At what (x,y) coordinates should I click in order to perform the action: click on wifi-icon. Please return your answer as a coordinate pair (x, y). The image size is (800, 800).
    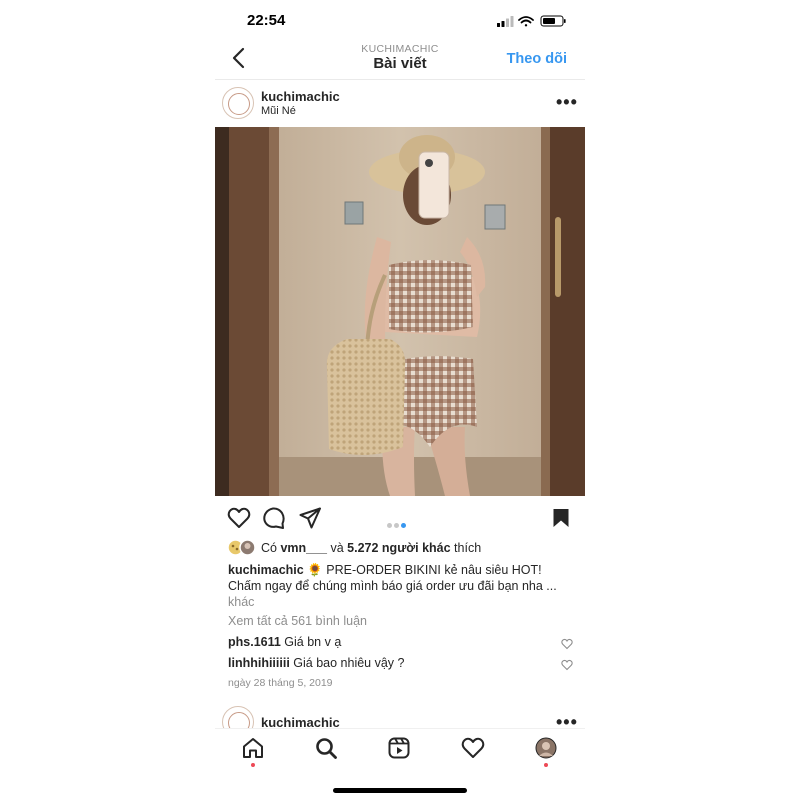
    Looking at the image, I should click on (526, 21).